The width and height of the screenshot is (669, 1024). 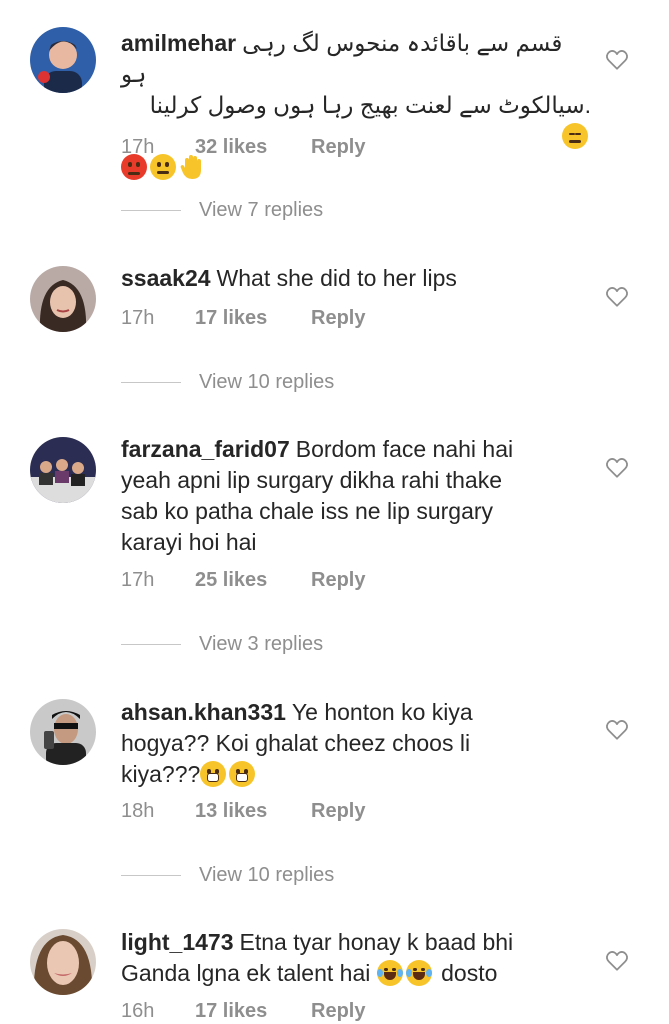 What do you see at coordinates (261, 210) in the screenshot?
I see `view-replies-label: View 7 replies` at bounding box center [261, 210].